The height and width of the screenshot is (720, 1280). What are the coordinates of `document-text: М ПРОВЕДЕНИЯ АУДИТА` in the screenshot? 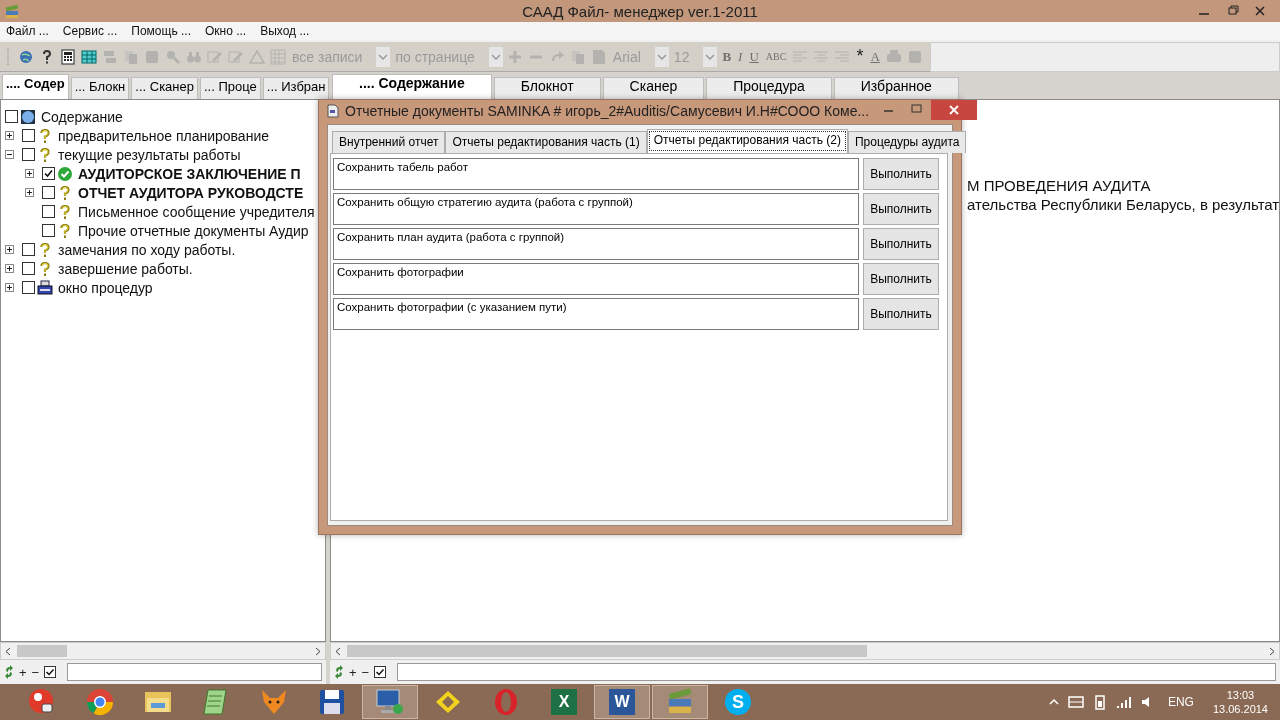 It's located at (1059, 185).